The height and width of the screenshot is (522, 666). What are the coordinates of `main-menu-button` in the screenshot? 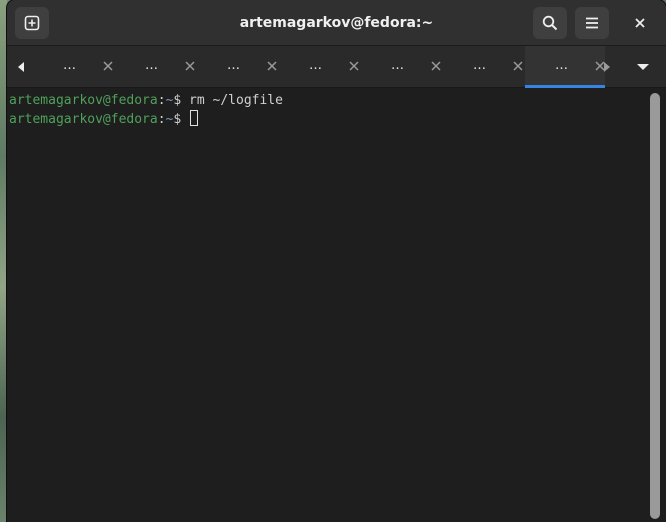 It's located at (592, 23).